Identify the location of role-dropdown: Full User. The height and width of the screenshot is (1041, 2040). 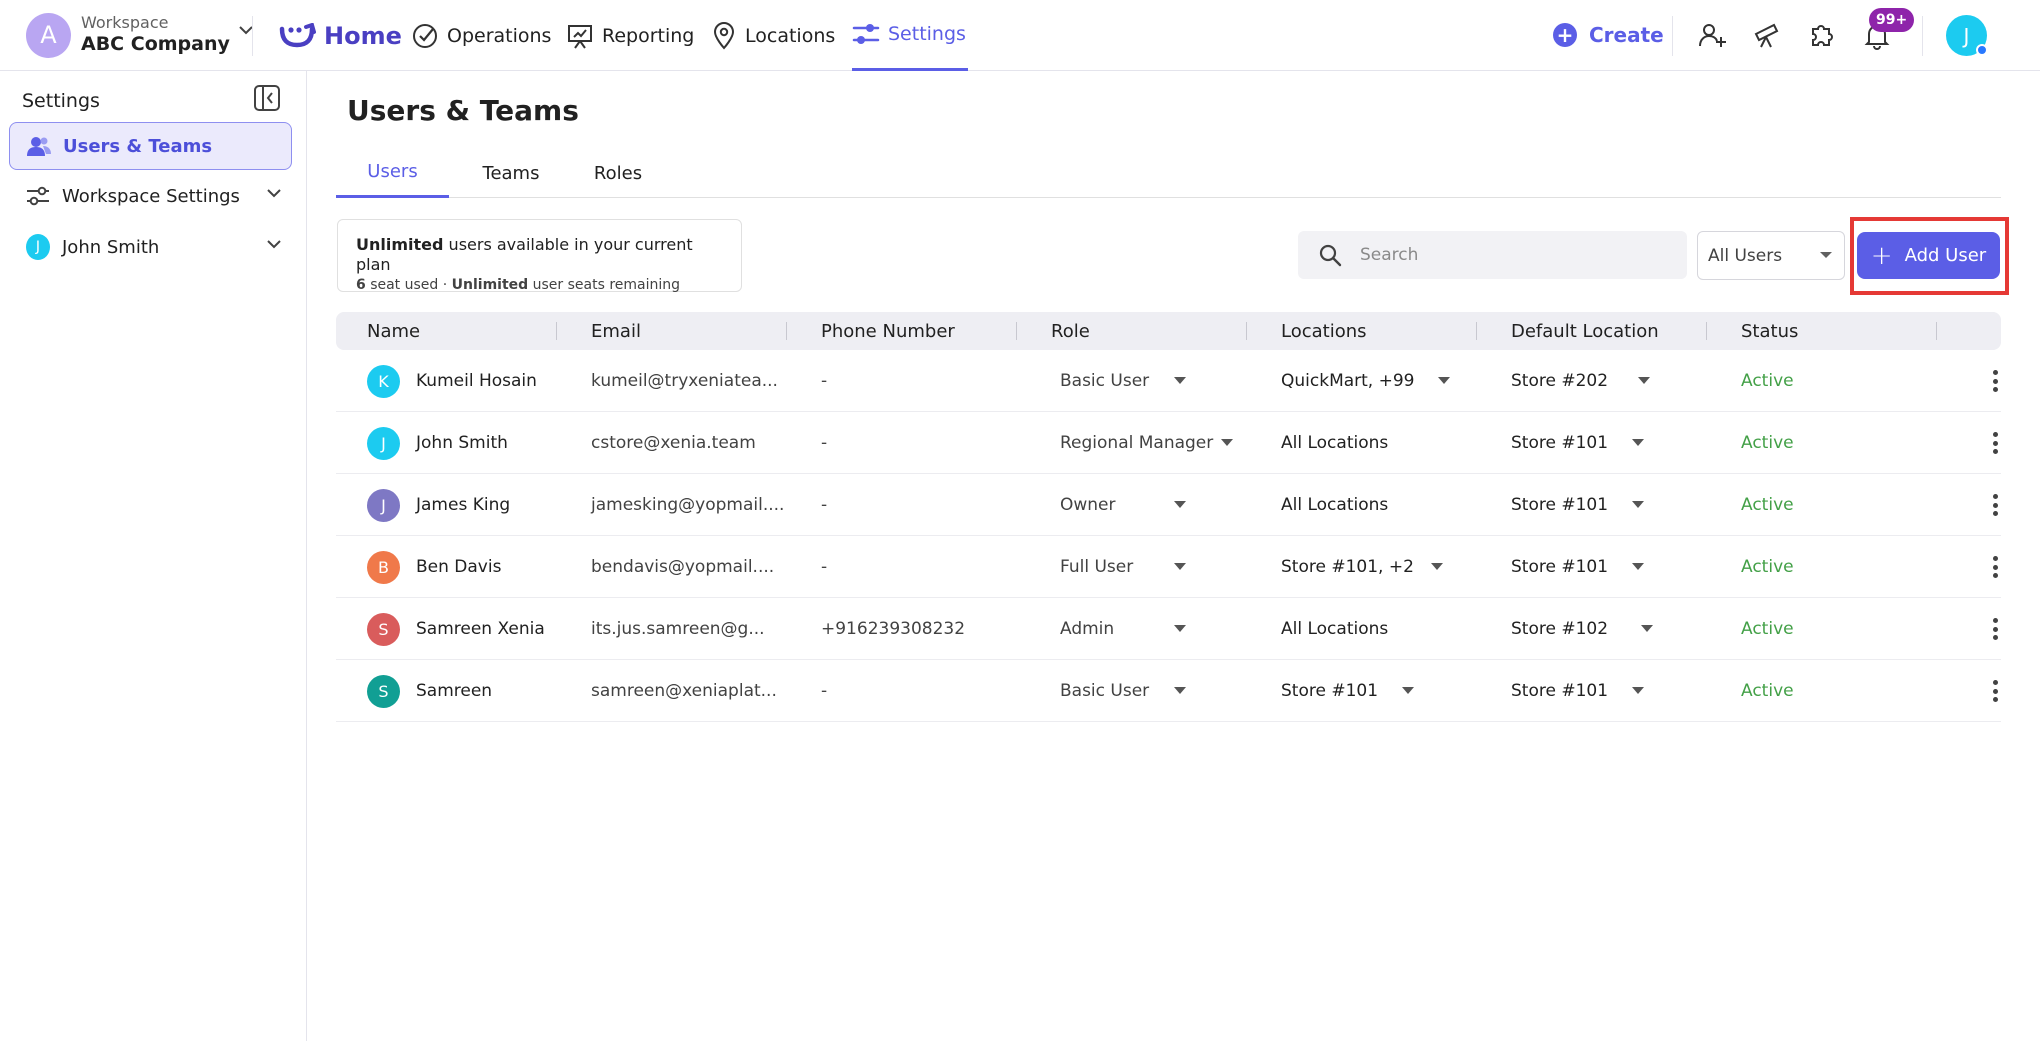
(1096, 567).